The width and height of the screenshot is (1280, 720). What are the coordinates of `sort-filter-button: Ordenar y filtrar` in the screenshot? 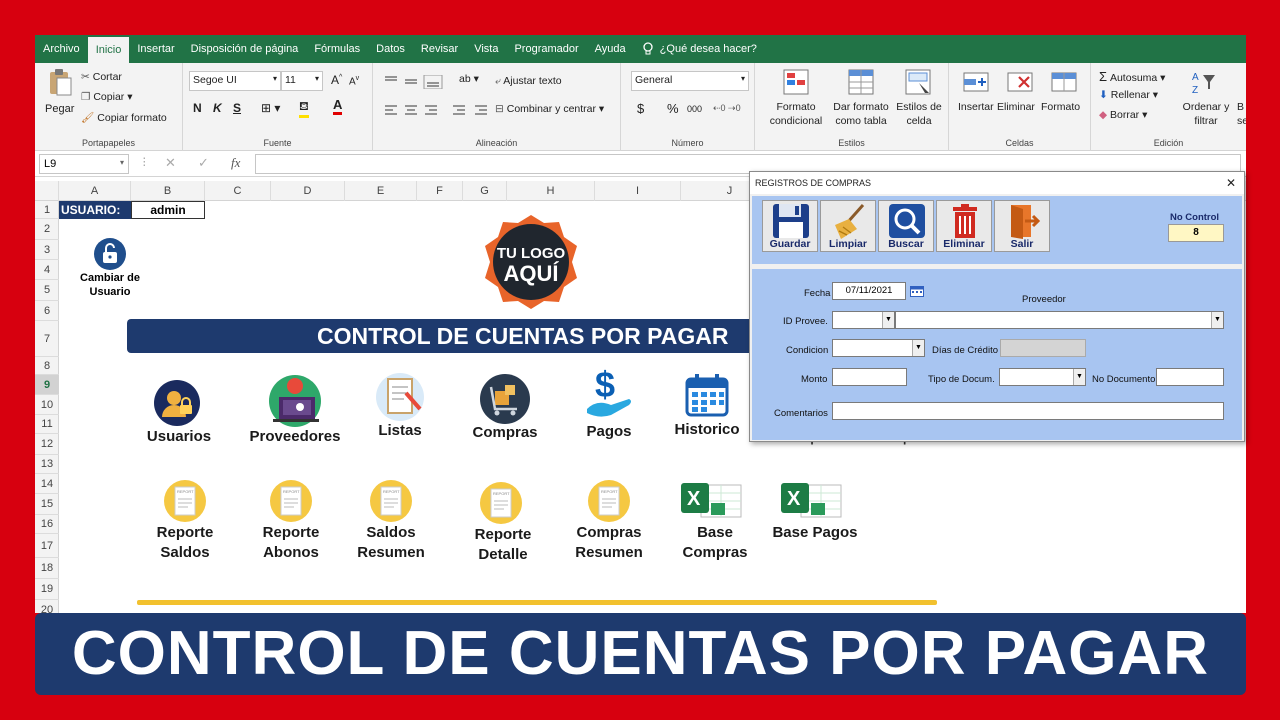 It's located at (1206, 114).